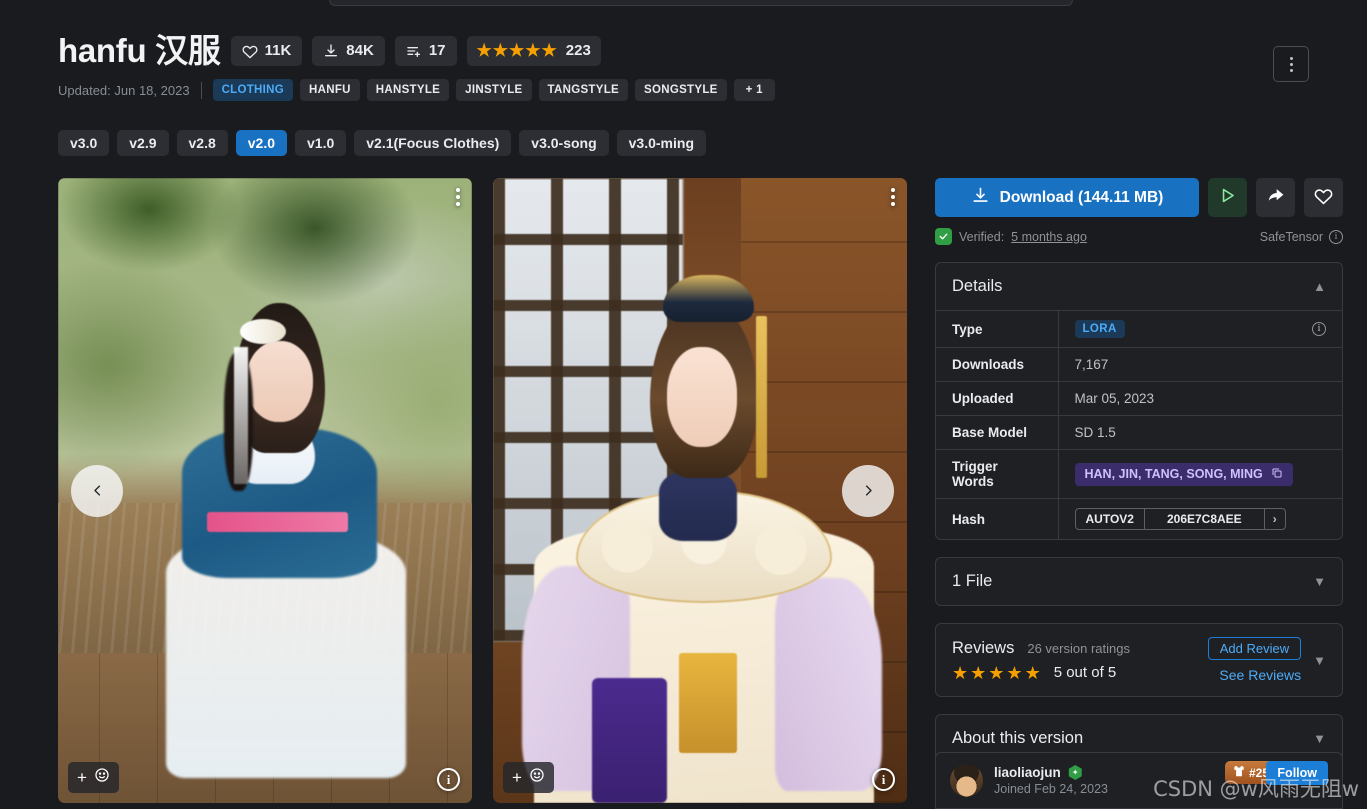  I want to click on about-title: About this version, so click(1018, 738).